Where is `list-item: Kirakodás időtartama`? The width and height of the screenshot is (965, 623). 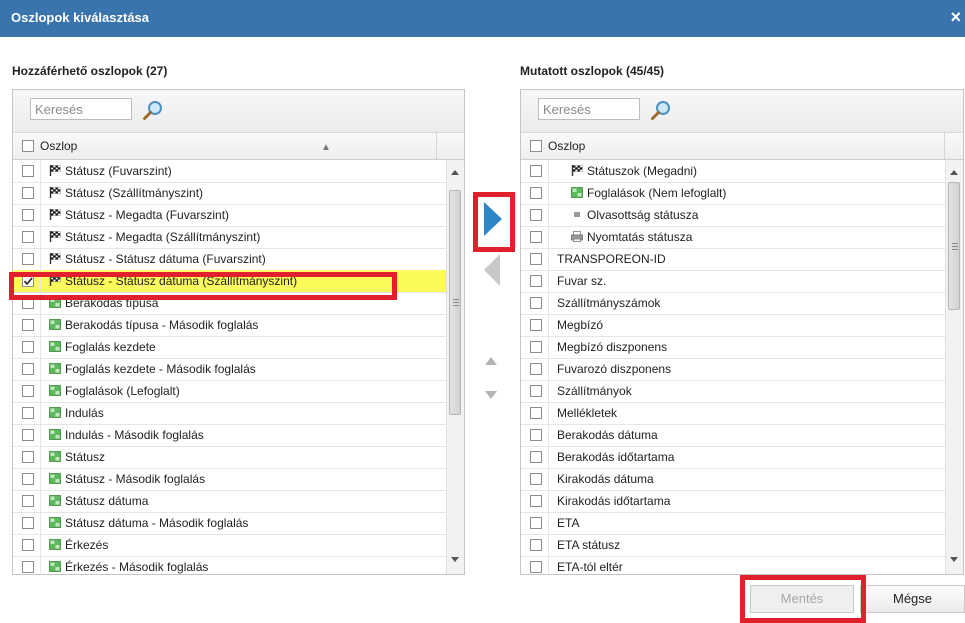
list-item: Kirakodás időtartama is located at coordinates (733, 501).